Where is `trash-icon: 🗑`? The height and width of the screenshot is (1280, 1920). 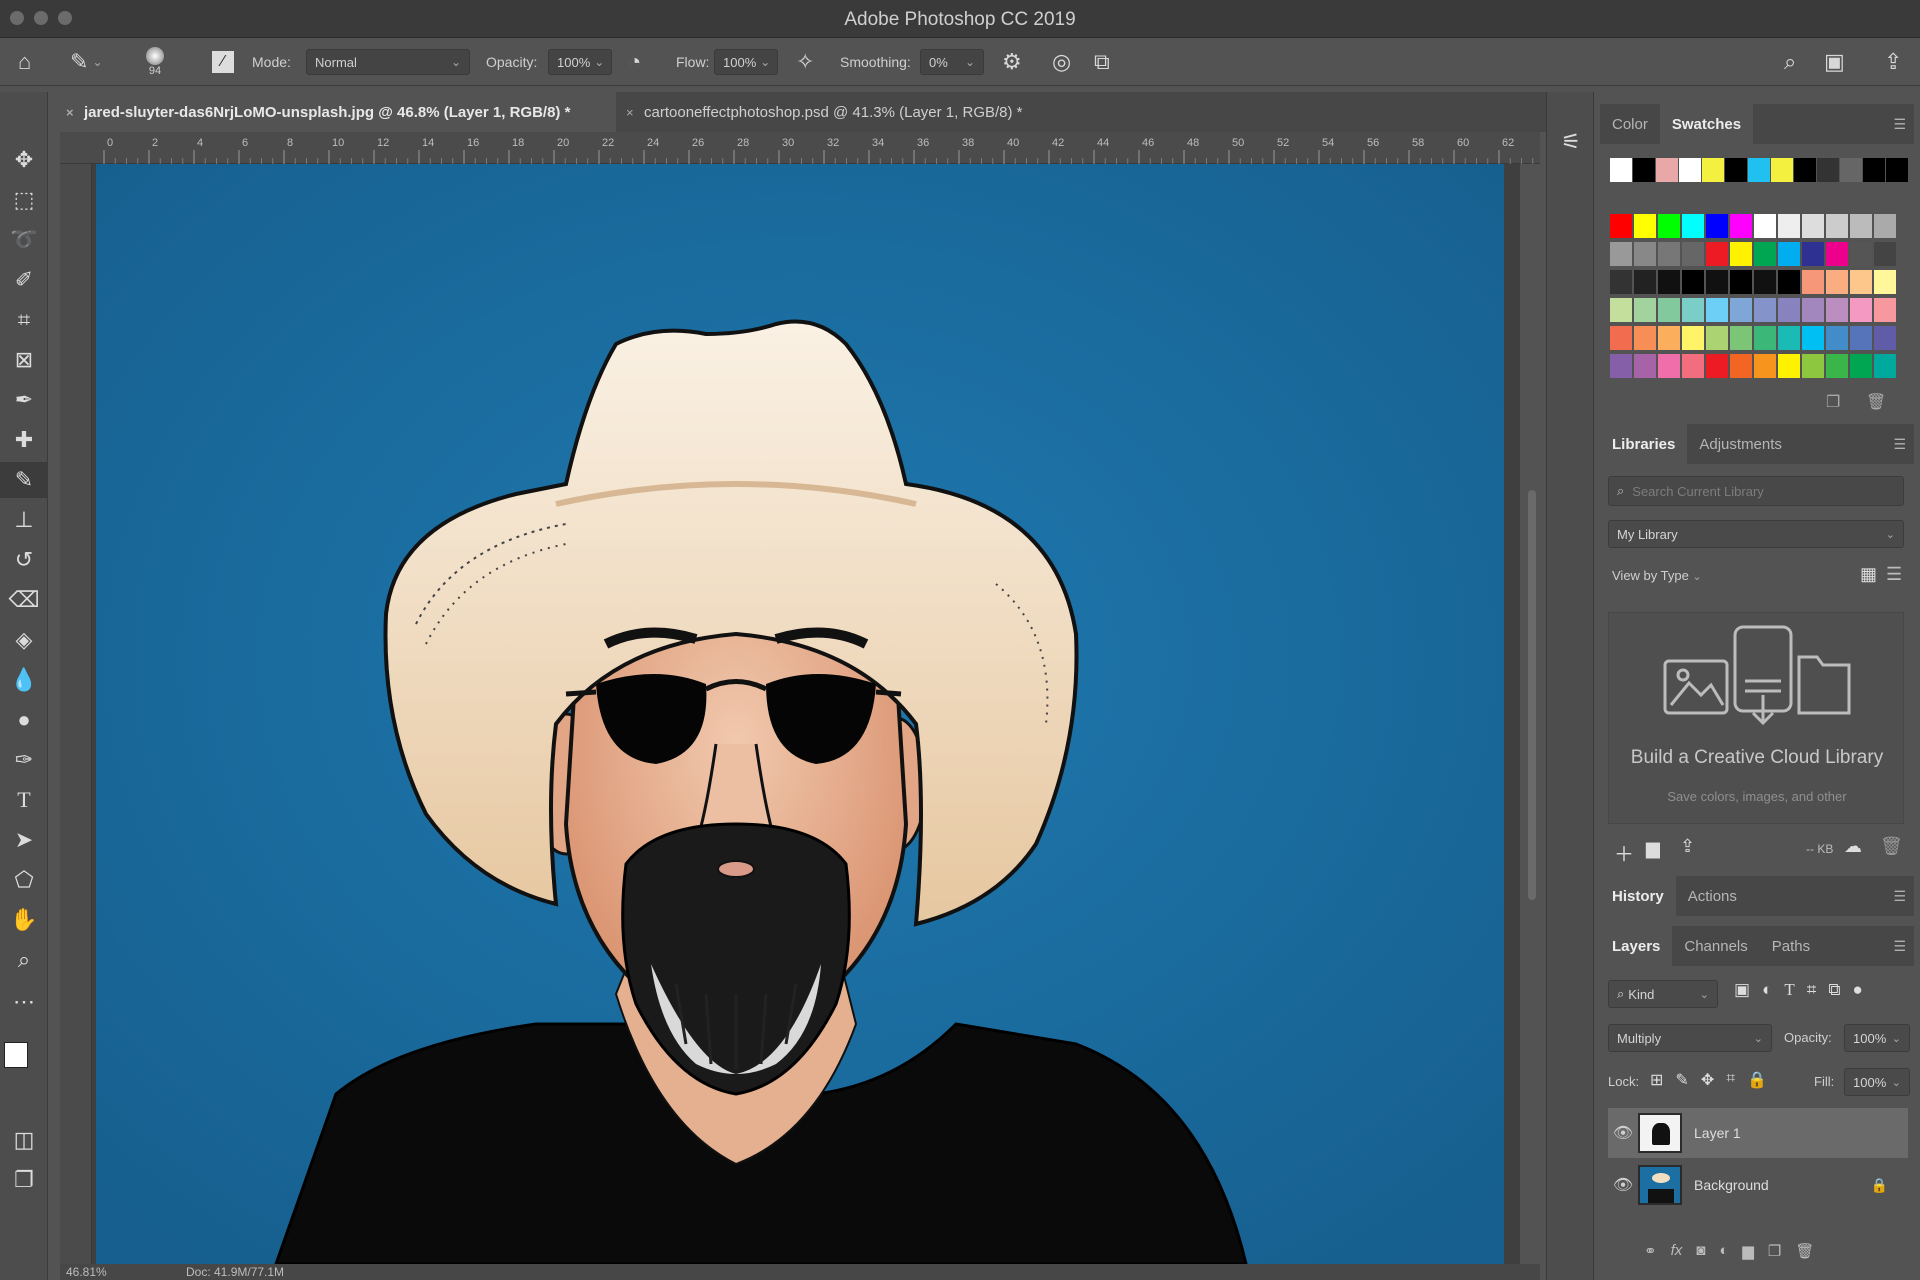
trash-icon: 🗑 is located at coordinates (1891, 846).